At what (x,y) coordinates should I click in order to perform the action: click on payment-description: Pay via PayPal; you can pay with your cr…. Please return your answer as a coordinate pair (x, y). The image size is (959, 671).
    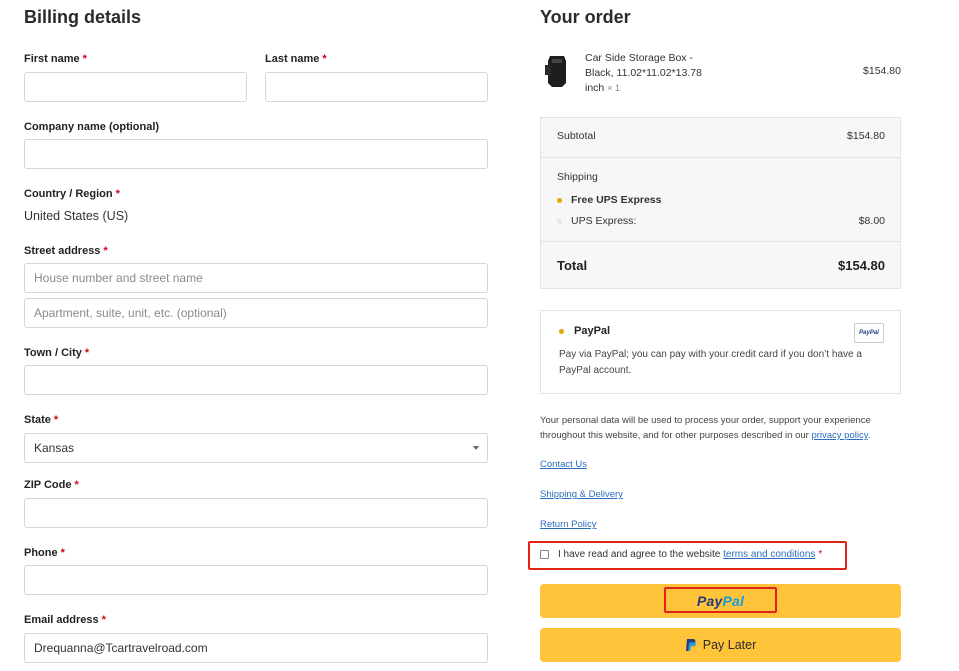
    Looking at the image, I should click on (710, 362).